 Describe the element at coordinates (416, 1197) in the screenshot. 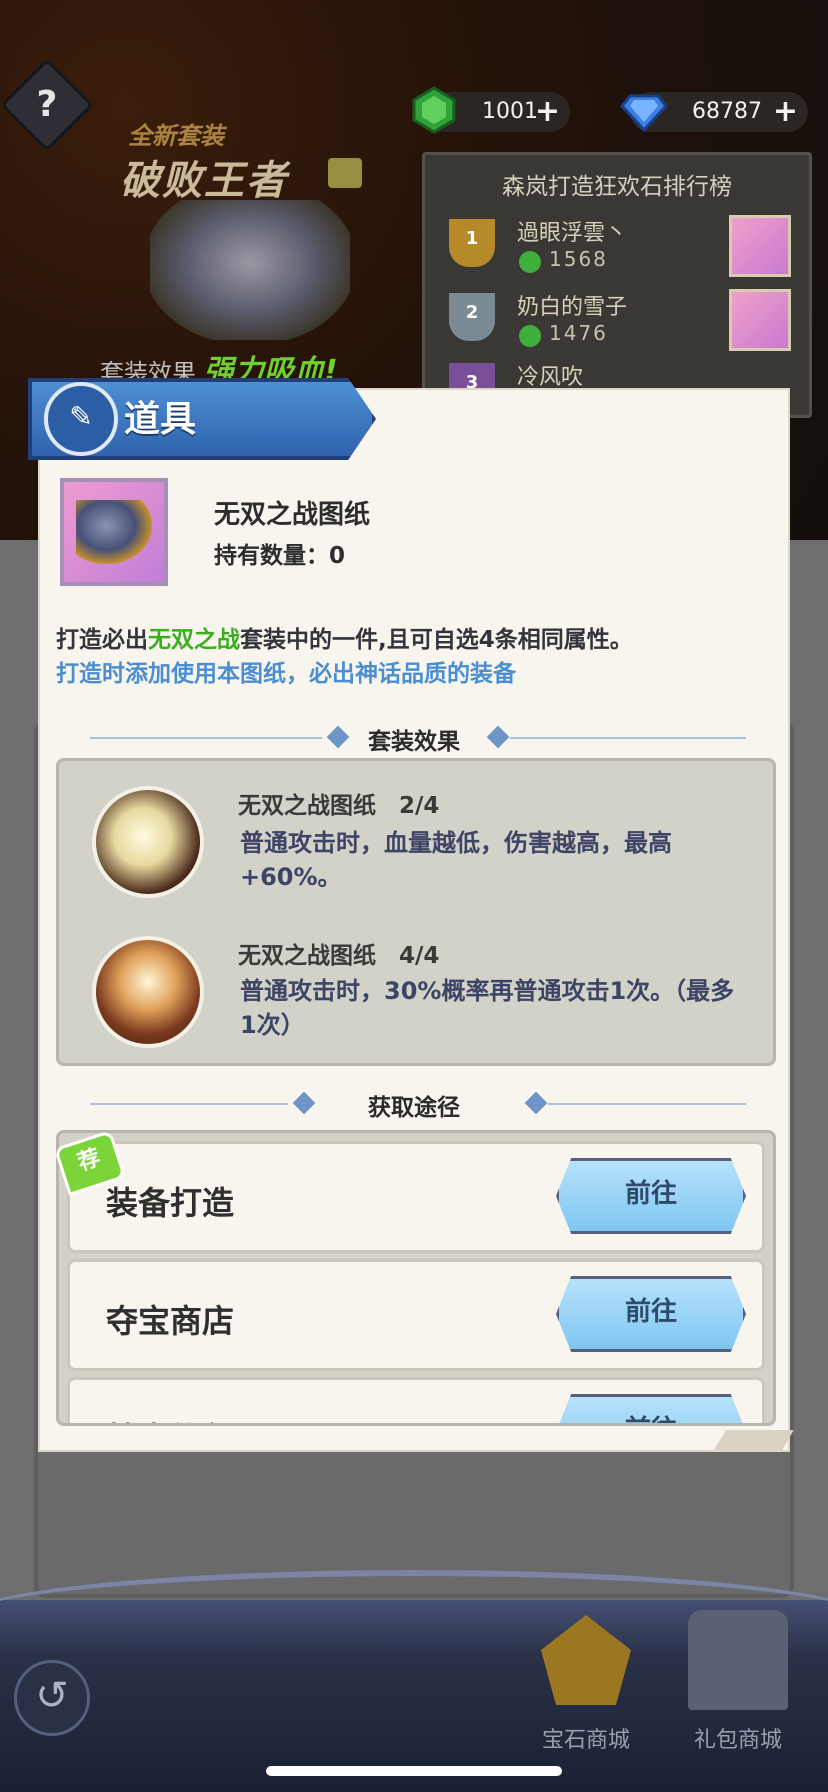

I see `list-item: 装备打造 前往` at that location.